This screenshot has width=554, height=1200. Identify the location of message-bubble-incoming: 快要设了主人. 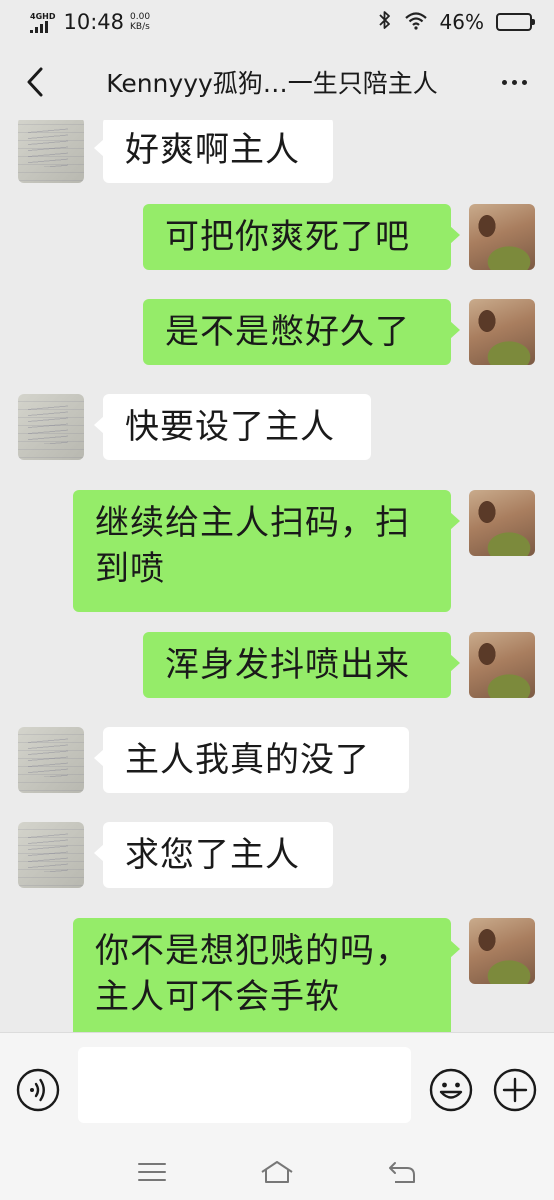
(232, 427).